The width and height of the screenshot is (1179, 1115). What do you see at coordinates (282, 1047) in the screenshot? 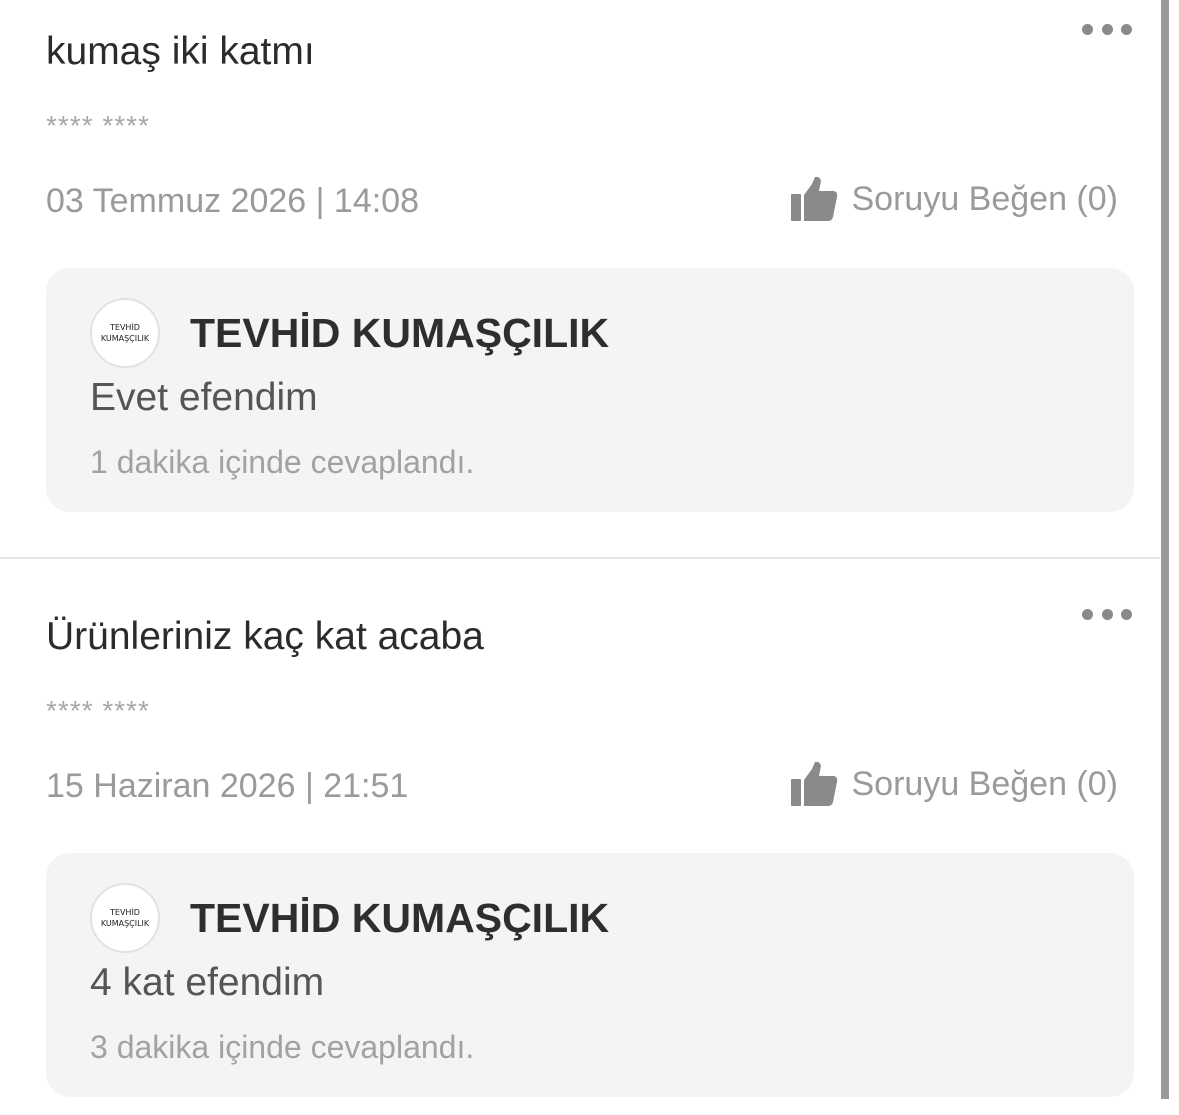
I see `answer-time: 3 dakika içinde cevaplandı.` at bounding box center [282, 1047].